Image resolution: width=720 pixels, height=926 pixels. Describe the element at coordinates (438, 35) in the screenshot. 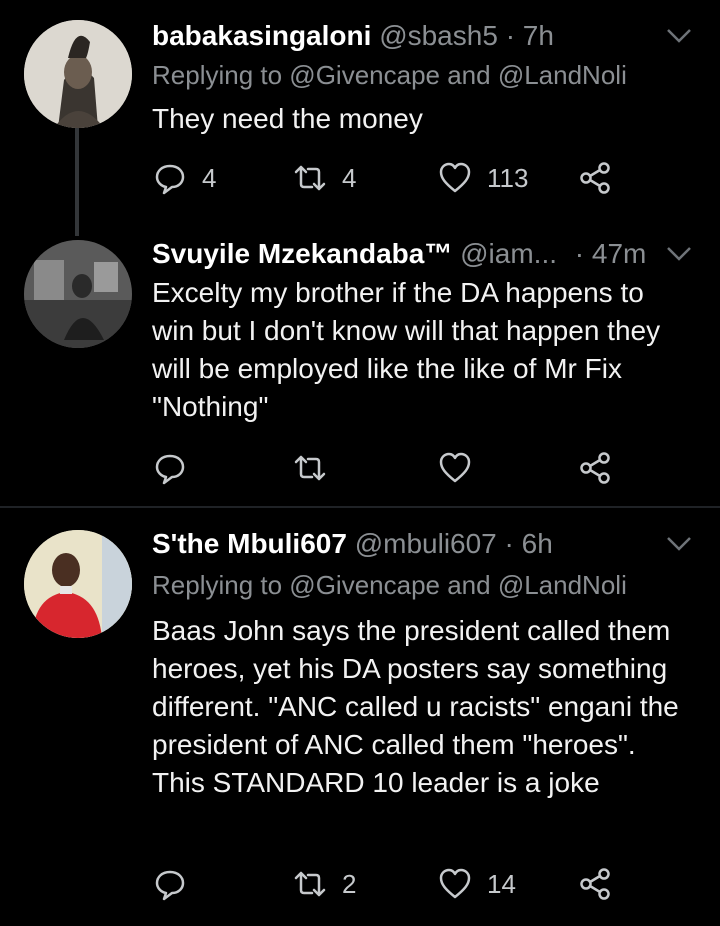

I see `user-handle: @sbash5` at that location.